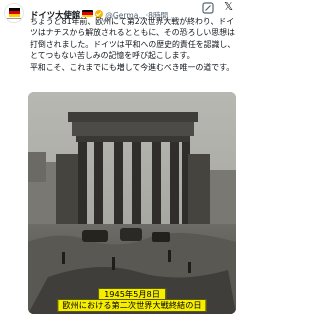 This screenshot has width=320, height=314. I want to click on x-logo-icon: 𝕏, so click(228, 7).